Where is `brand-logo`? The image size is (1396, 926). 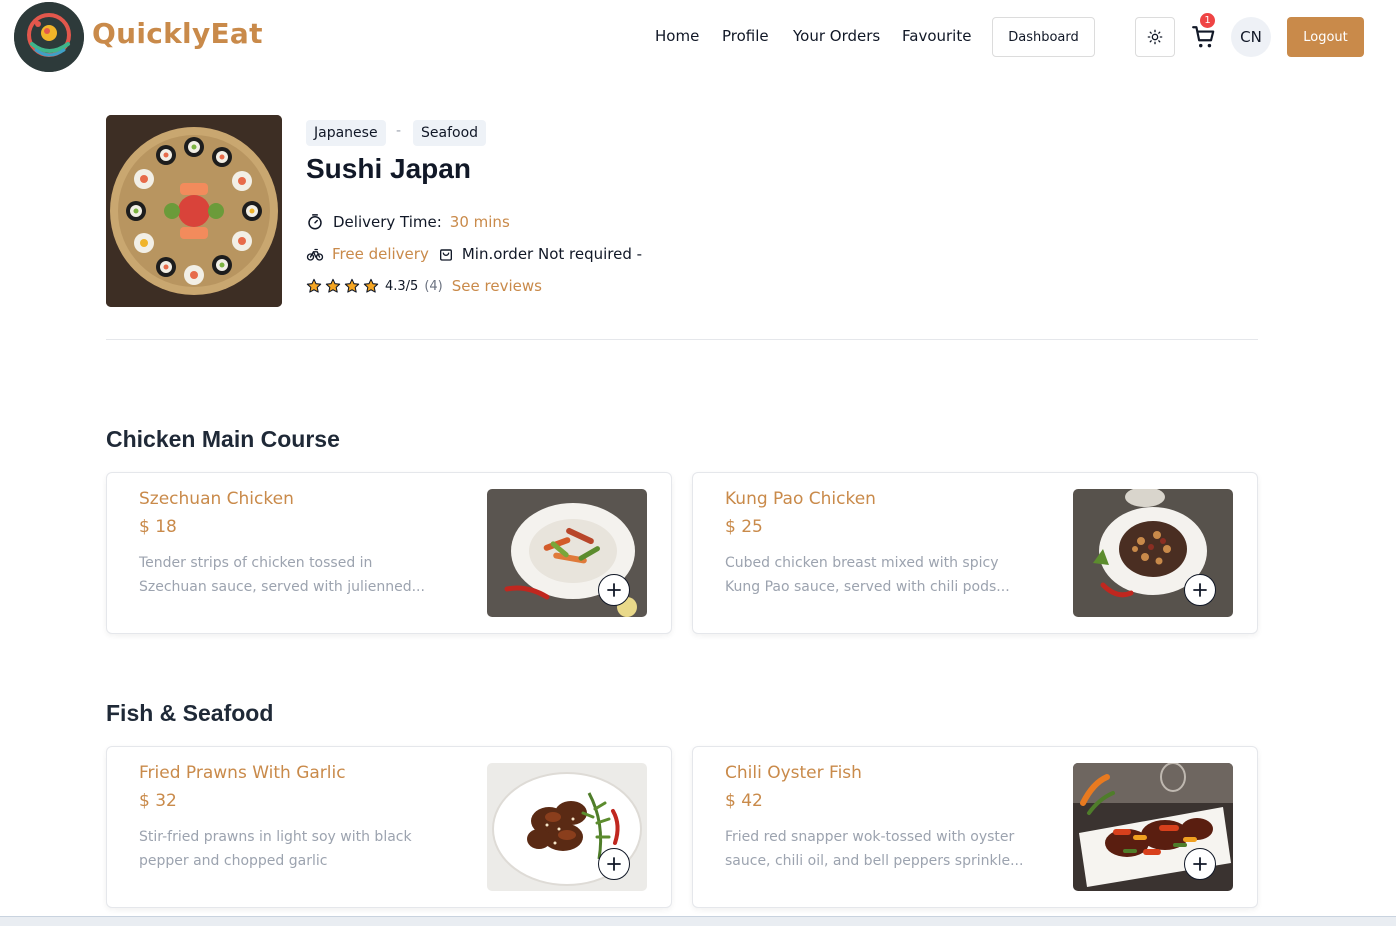
brand-logo is located at coordinates (49, 37).